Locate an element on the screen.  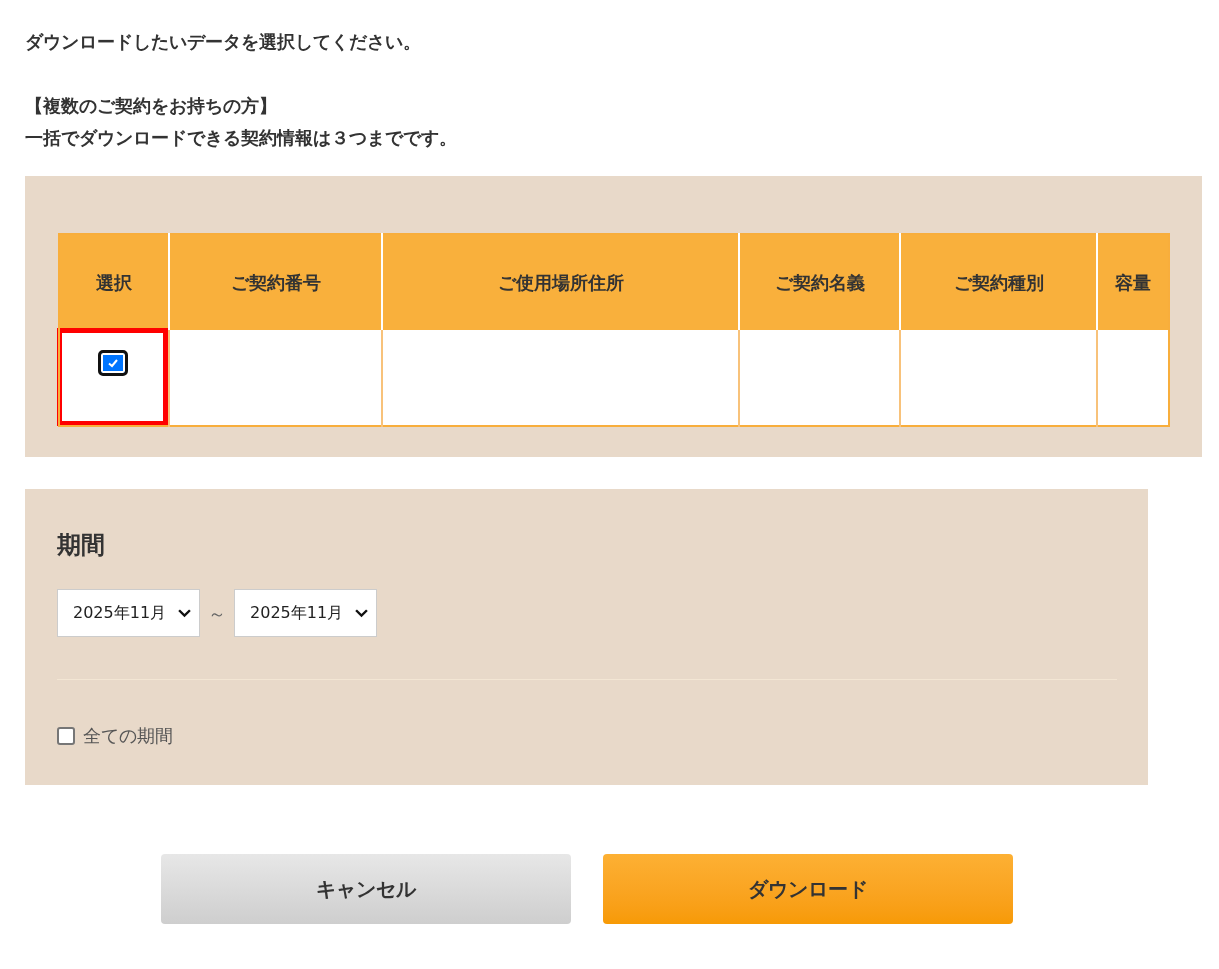
column-header: ご使用場所住所 is located at coordinates (560, 282).